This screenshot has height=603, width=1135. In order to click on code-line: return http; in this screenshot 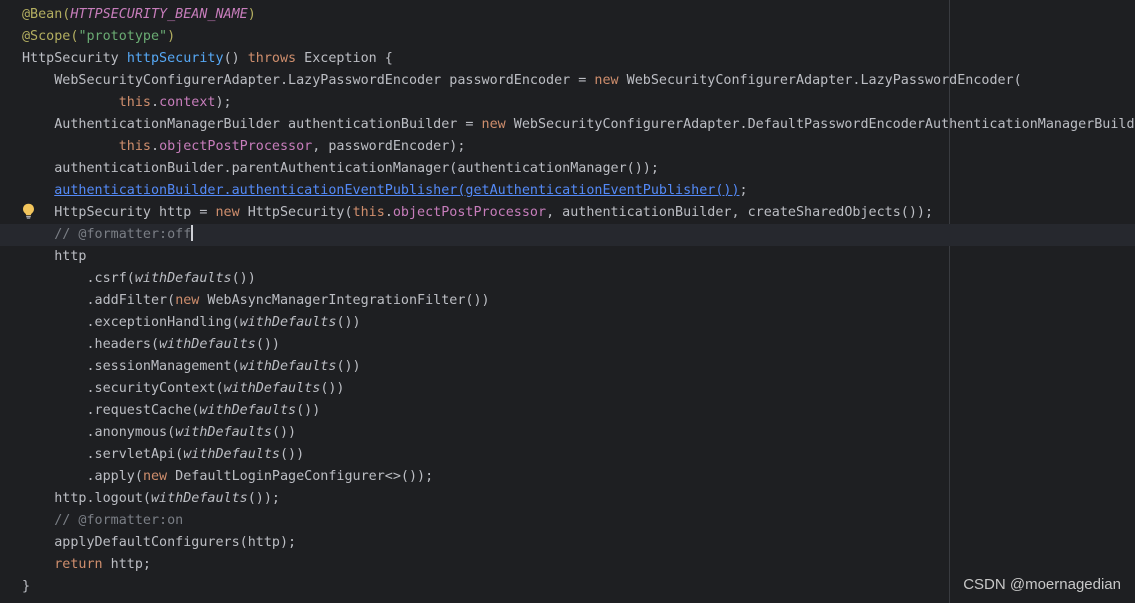, I will do `click(578, 565)`.